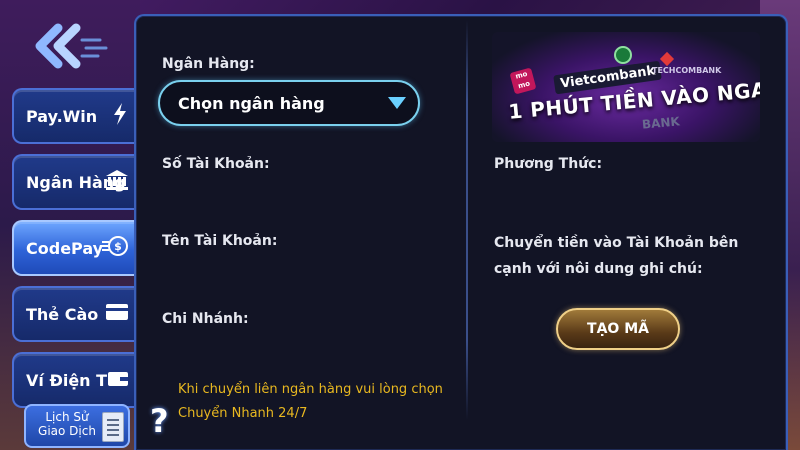 Image resolution: width=800 pixels, height=450 pixels. Describe the element at coordinates (397, 103) in the screenshot. I see `triangle-down-icon` at that location.